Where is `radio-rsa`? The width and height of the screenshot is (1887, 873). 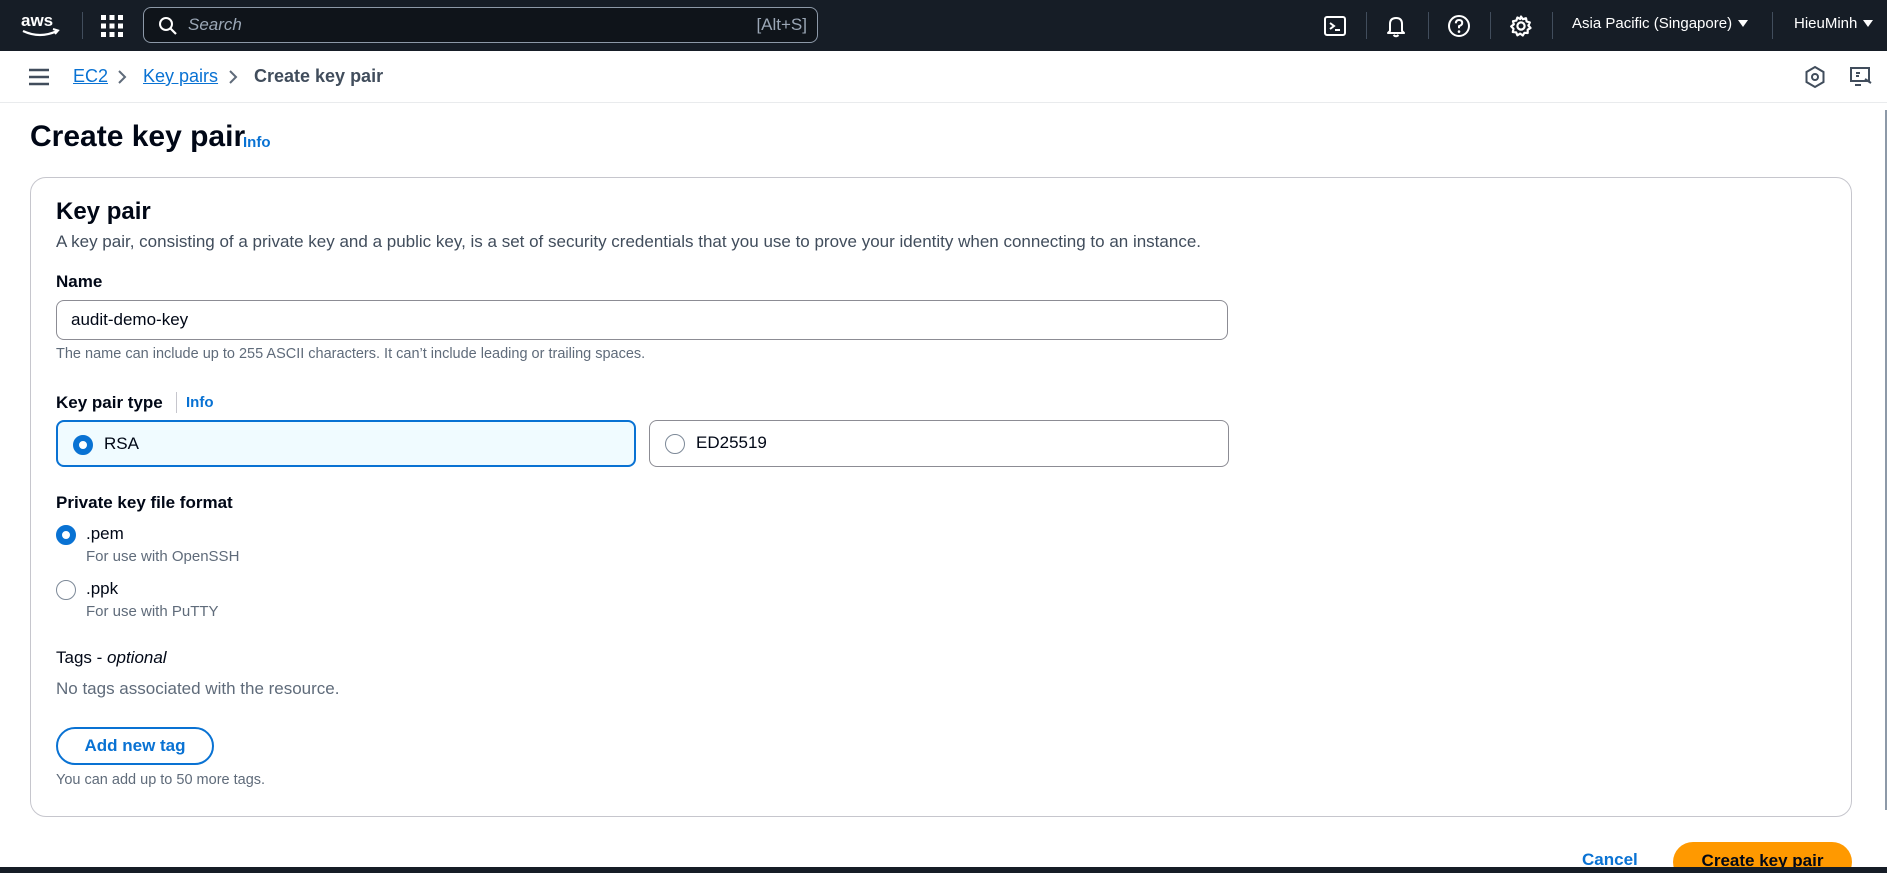 radio-rsa is located at coordinates (83, 445).